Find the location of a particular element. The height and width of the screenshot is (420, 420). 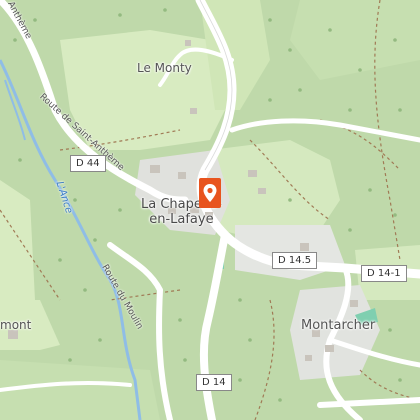

road-shield-d14-5: D 14.5 is located at coordinates (295, 260).